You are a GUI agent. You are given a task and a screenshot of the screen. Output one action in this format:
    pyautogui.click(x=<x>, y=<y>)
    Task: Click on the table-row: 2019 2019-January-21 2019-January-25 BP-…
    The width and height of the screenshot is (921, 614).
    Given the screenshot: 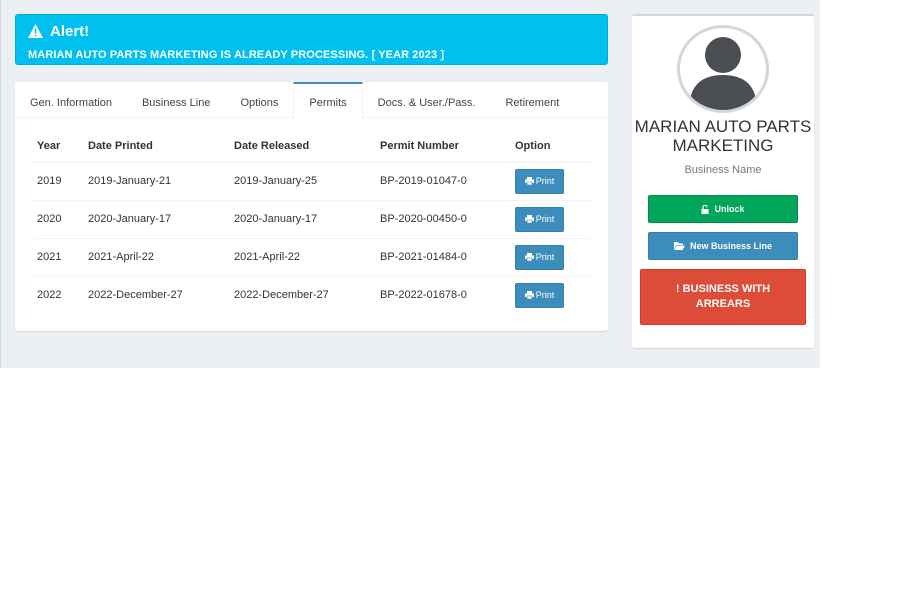 What is the action you would take?
    pyautogui.click(x=312, y=180)
    